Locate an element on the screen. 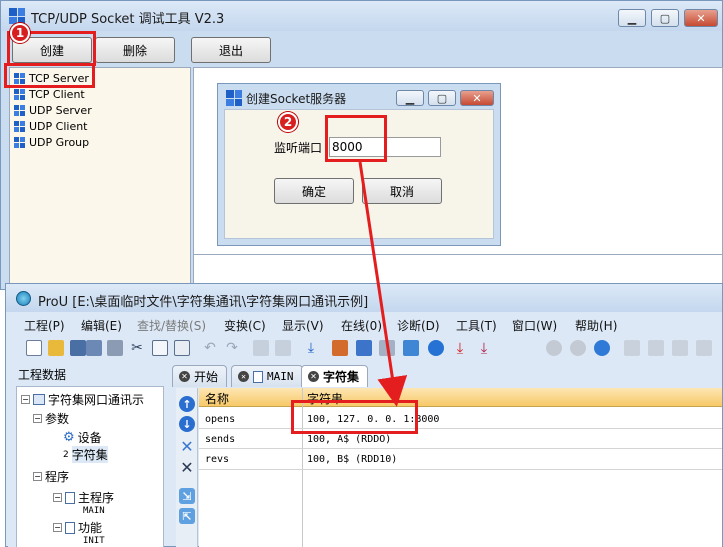 The height and width of the screenshot is (547, 723). table-icon is located at coordinates (364, 348).